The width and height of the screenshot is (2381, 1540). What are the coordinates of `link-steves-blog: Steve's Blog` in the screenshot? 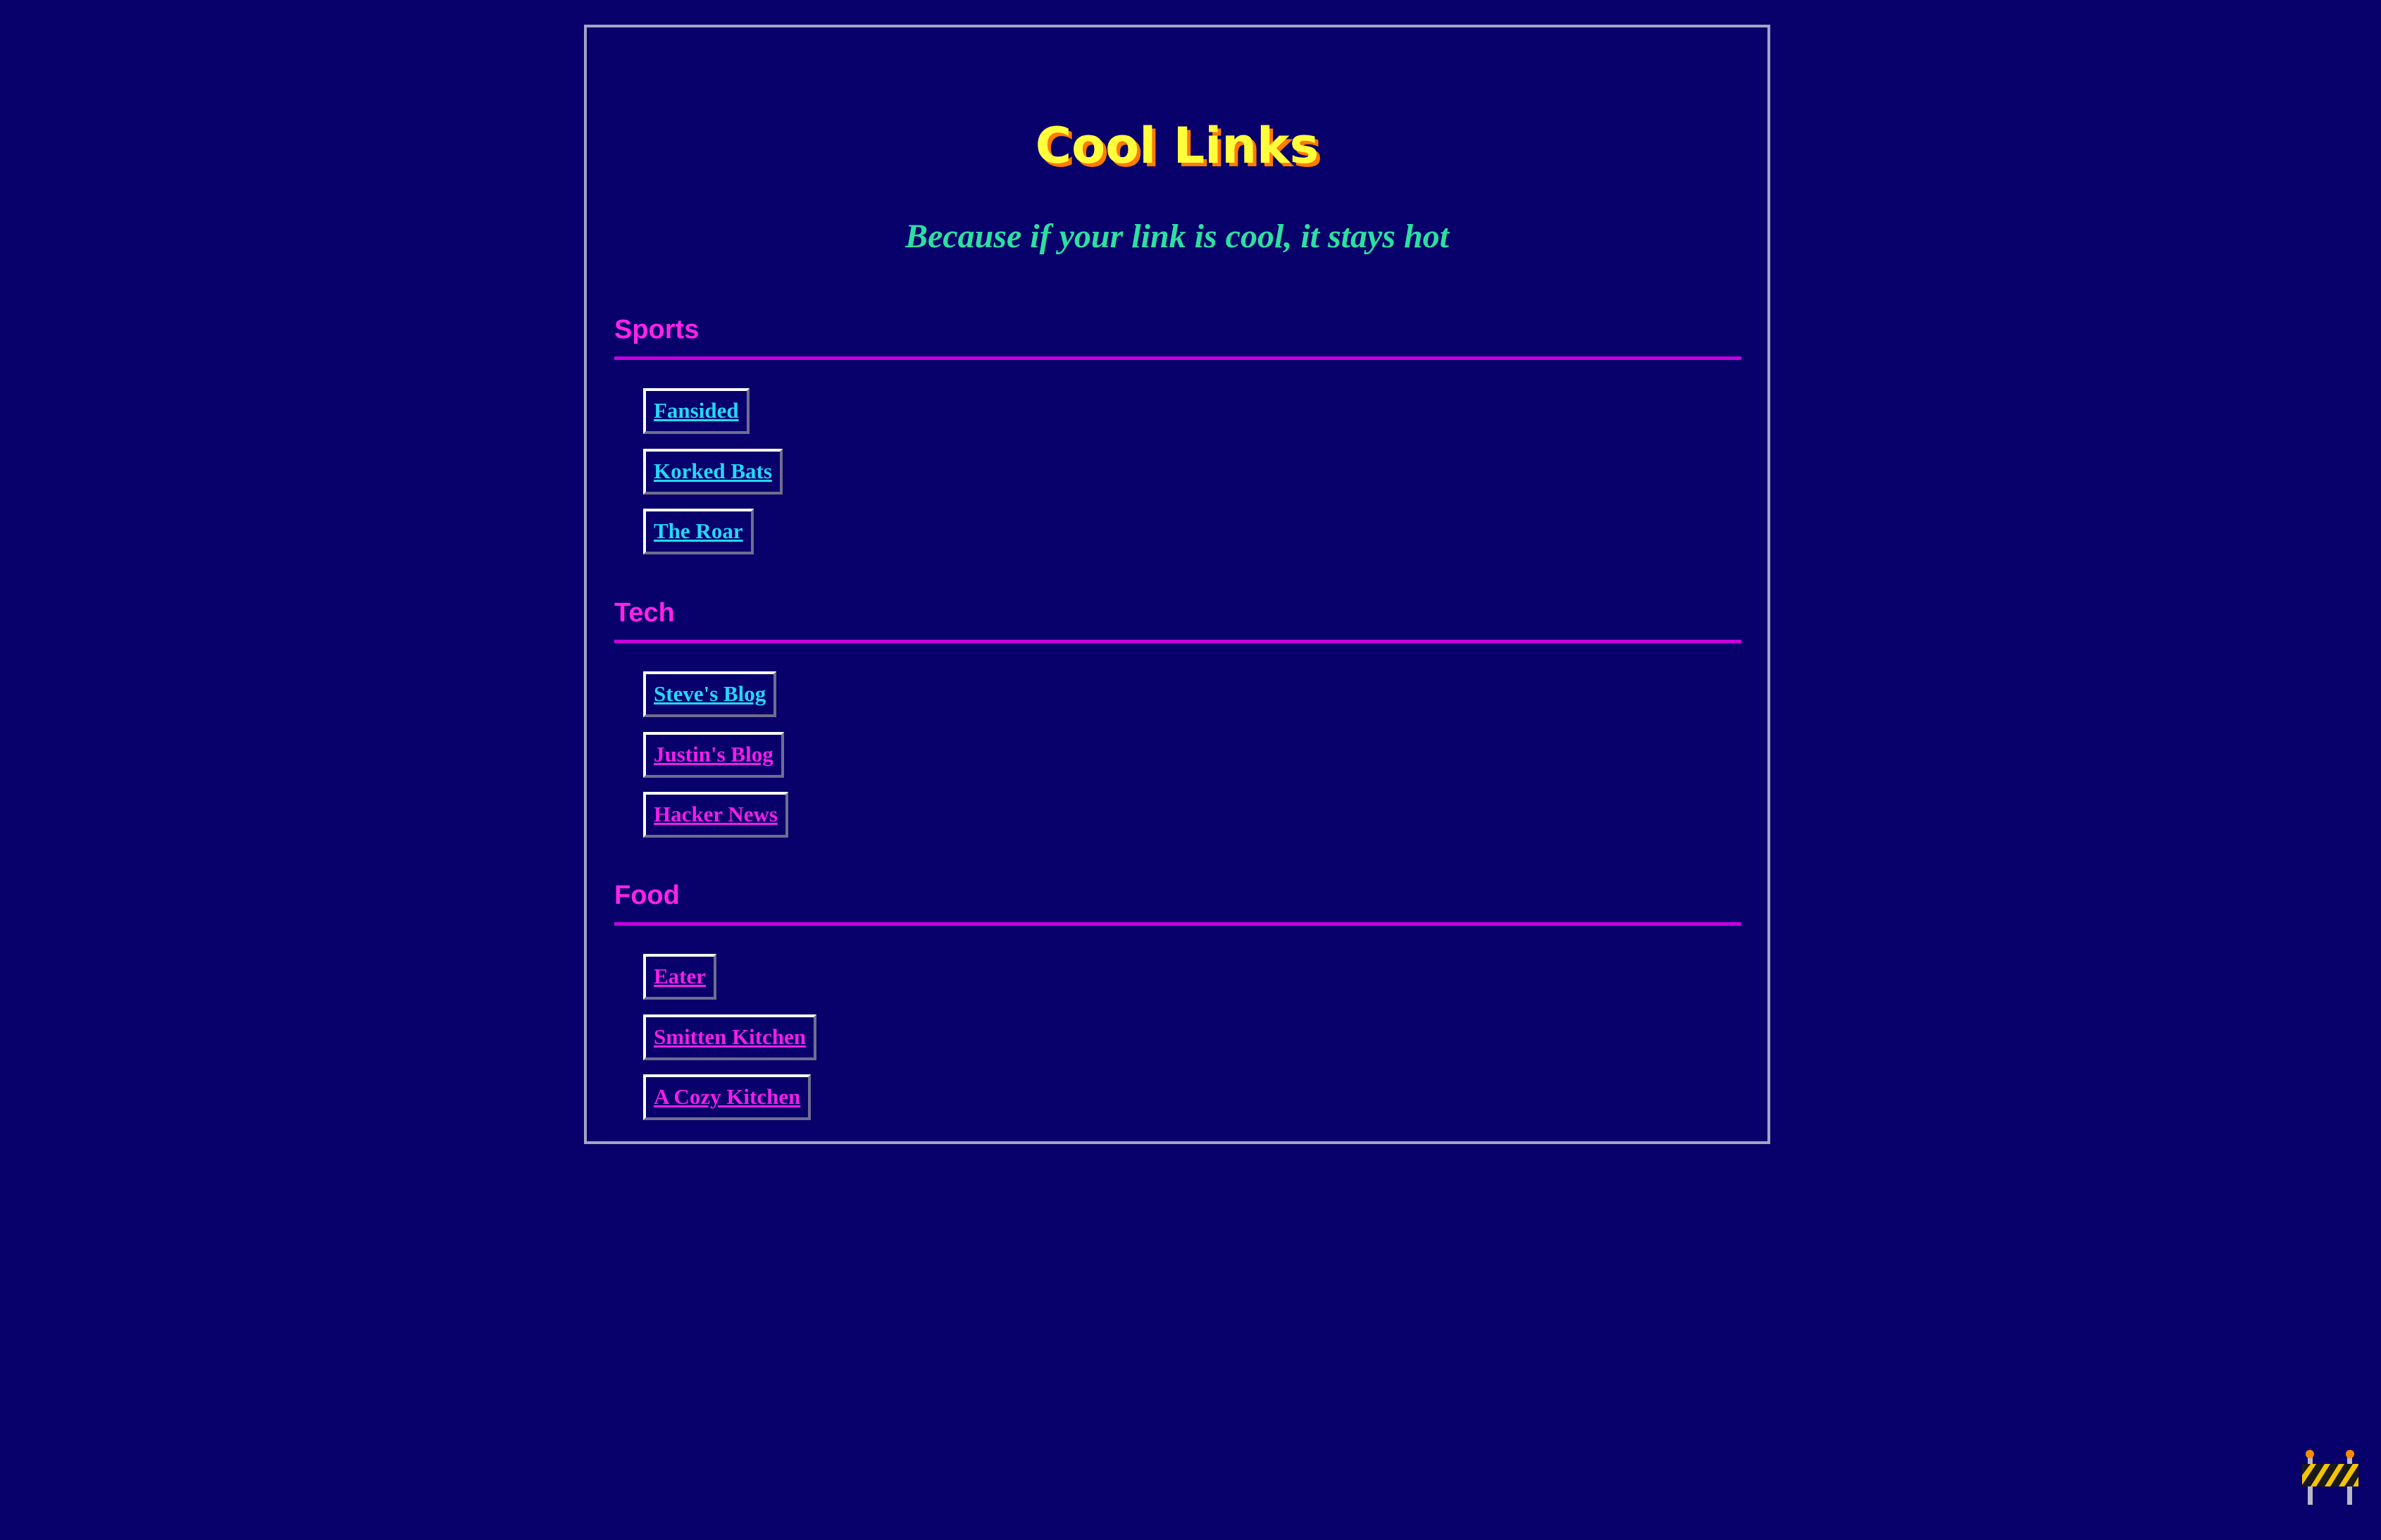 It's located at (710, 694).